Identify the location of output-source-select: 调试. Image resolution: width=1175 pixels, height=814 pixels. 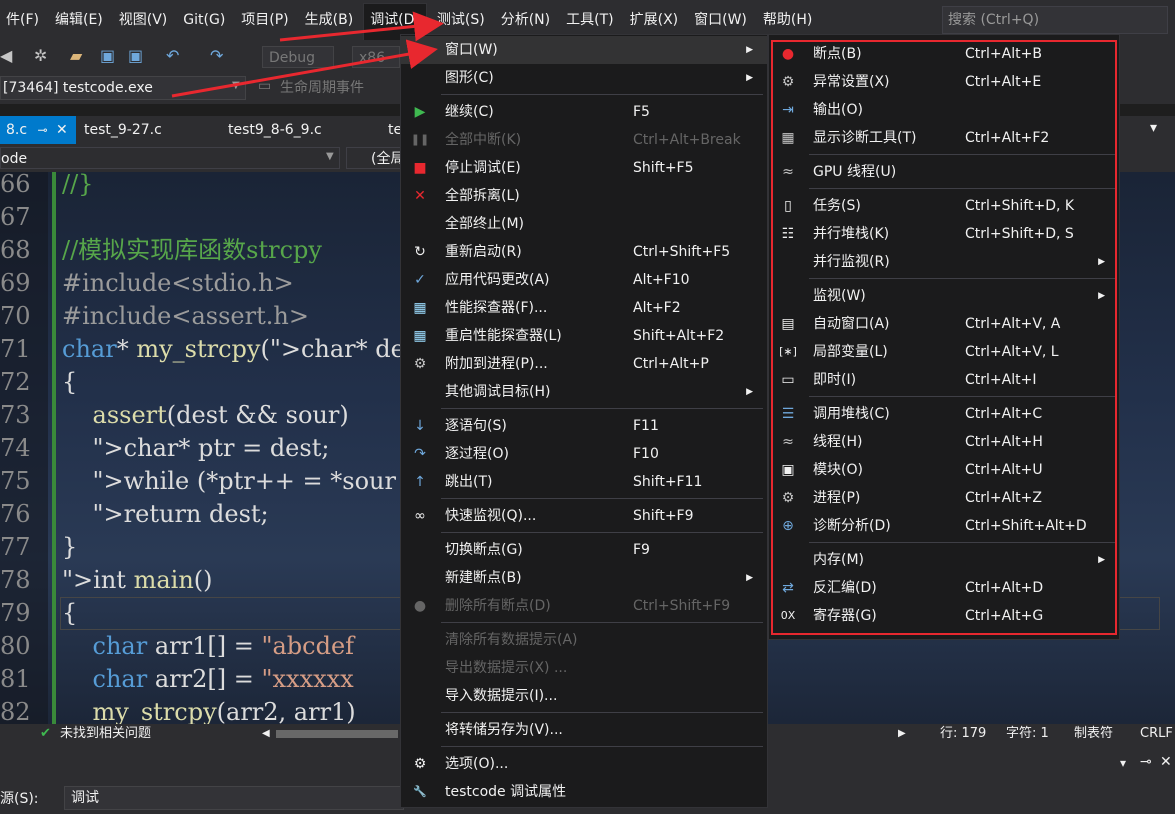
(234, 798).